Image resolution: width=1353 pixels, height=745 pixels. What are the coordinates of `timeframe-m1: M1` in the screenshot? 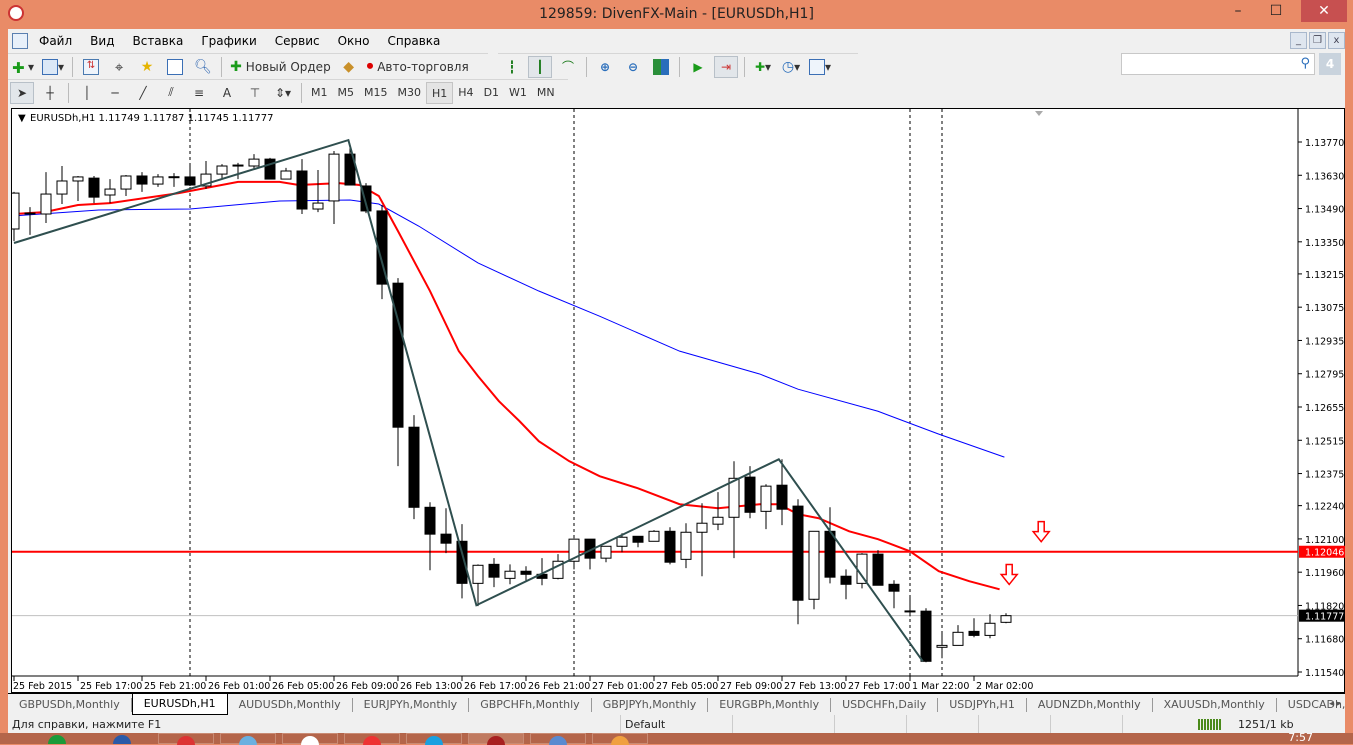 It's located at (319, 93).